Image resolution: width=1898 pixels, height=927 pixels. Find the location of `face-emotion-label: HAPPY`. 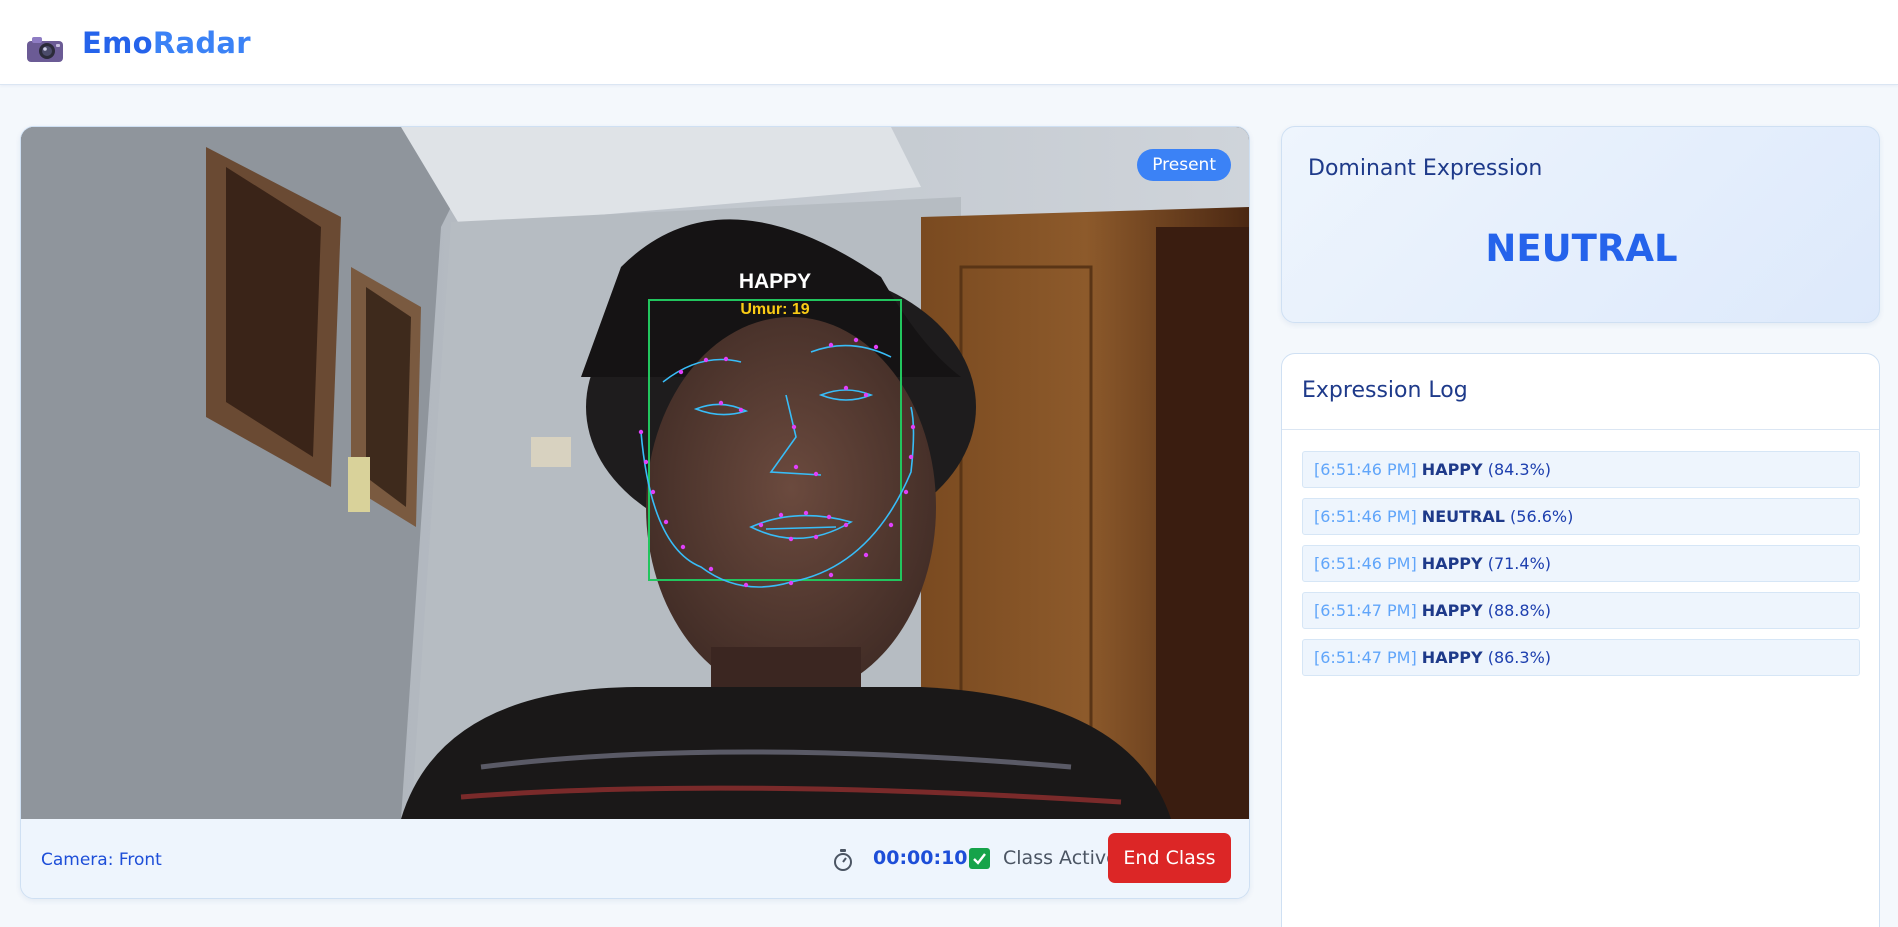

face-emotion-label: HAPPY is located at coordinates (775, 281).